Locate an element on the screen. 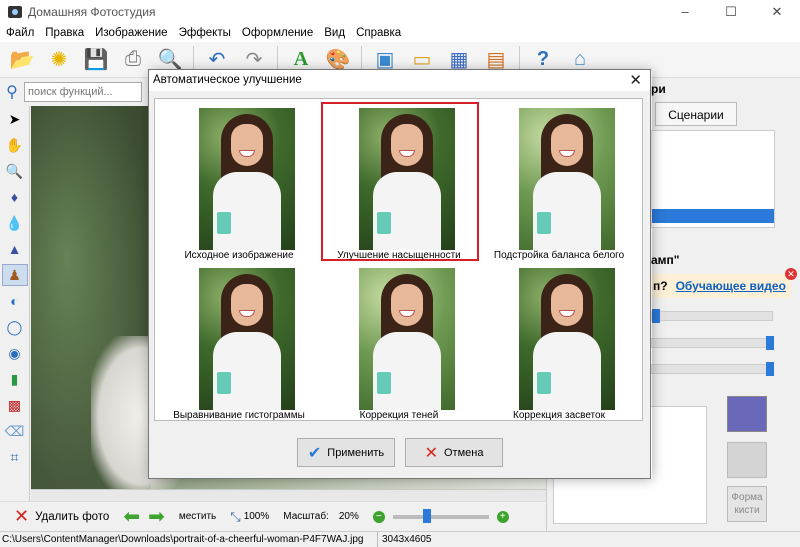 The height and width of the screenshot is (547, 800). levels-icon: ▮ is located at coordinates (15, 379).